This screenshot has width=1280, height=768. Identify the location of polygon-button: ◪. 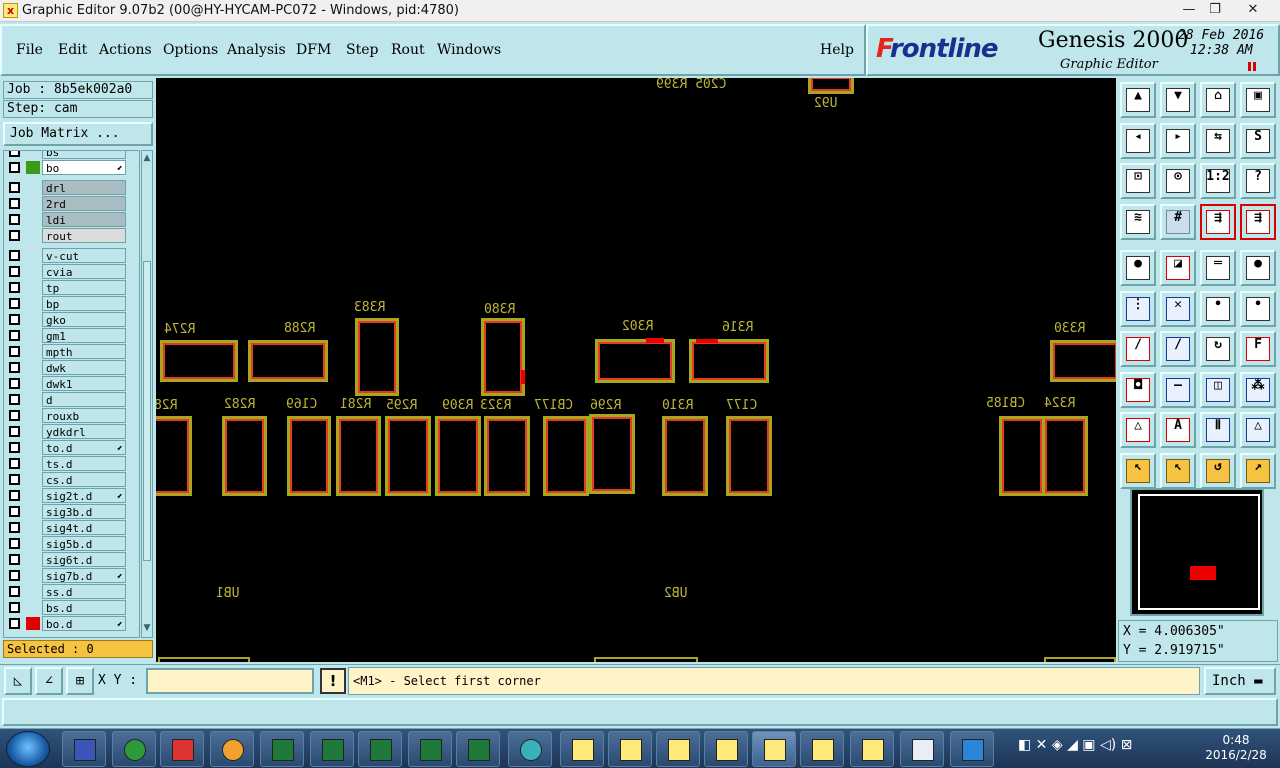
(1178, 268).